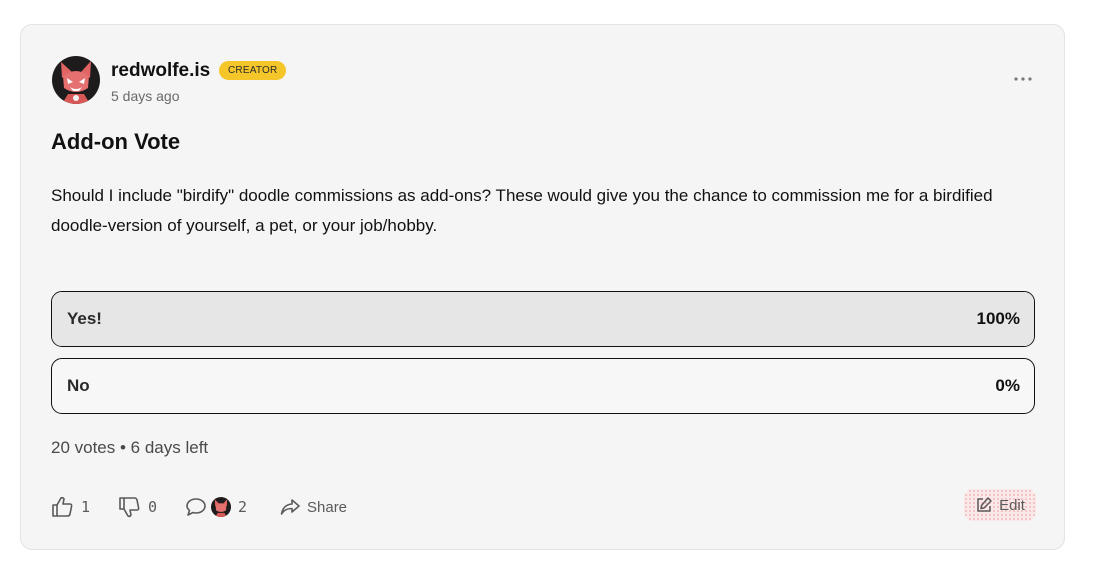 The image size is (1095, 574). What do you see at coordinates (84, 318) in the screenshot?
I see `poll-option-label: Yes!` at bounding box center [84, 318].